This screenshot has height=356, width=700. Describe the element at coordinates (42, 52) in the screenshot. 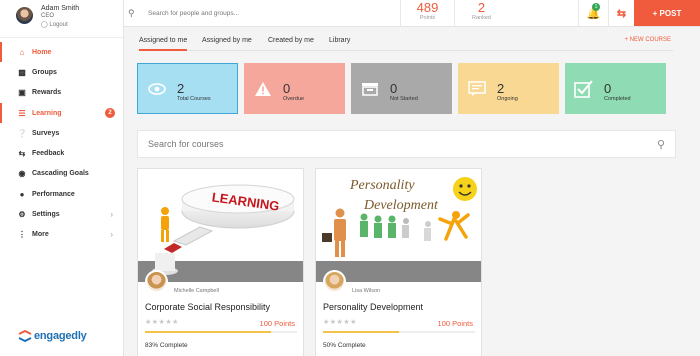

I see `sidebar-item-label: Home` at that location.